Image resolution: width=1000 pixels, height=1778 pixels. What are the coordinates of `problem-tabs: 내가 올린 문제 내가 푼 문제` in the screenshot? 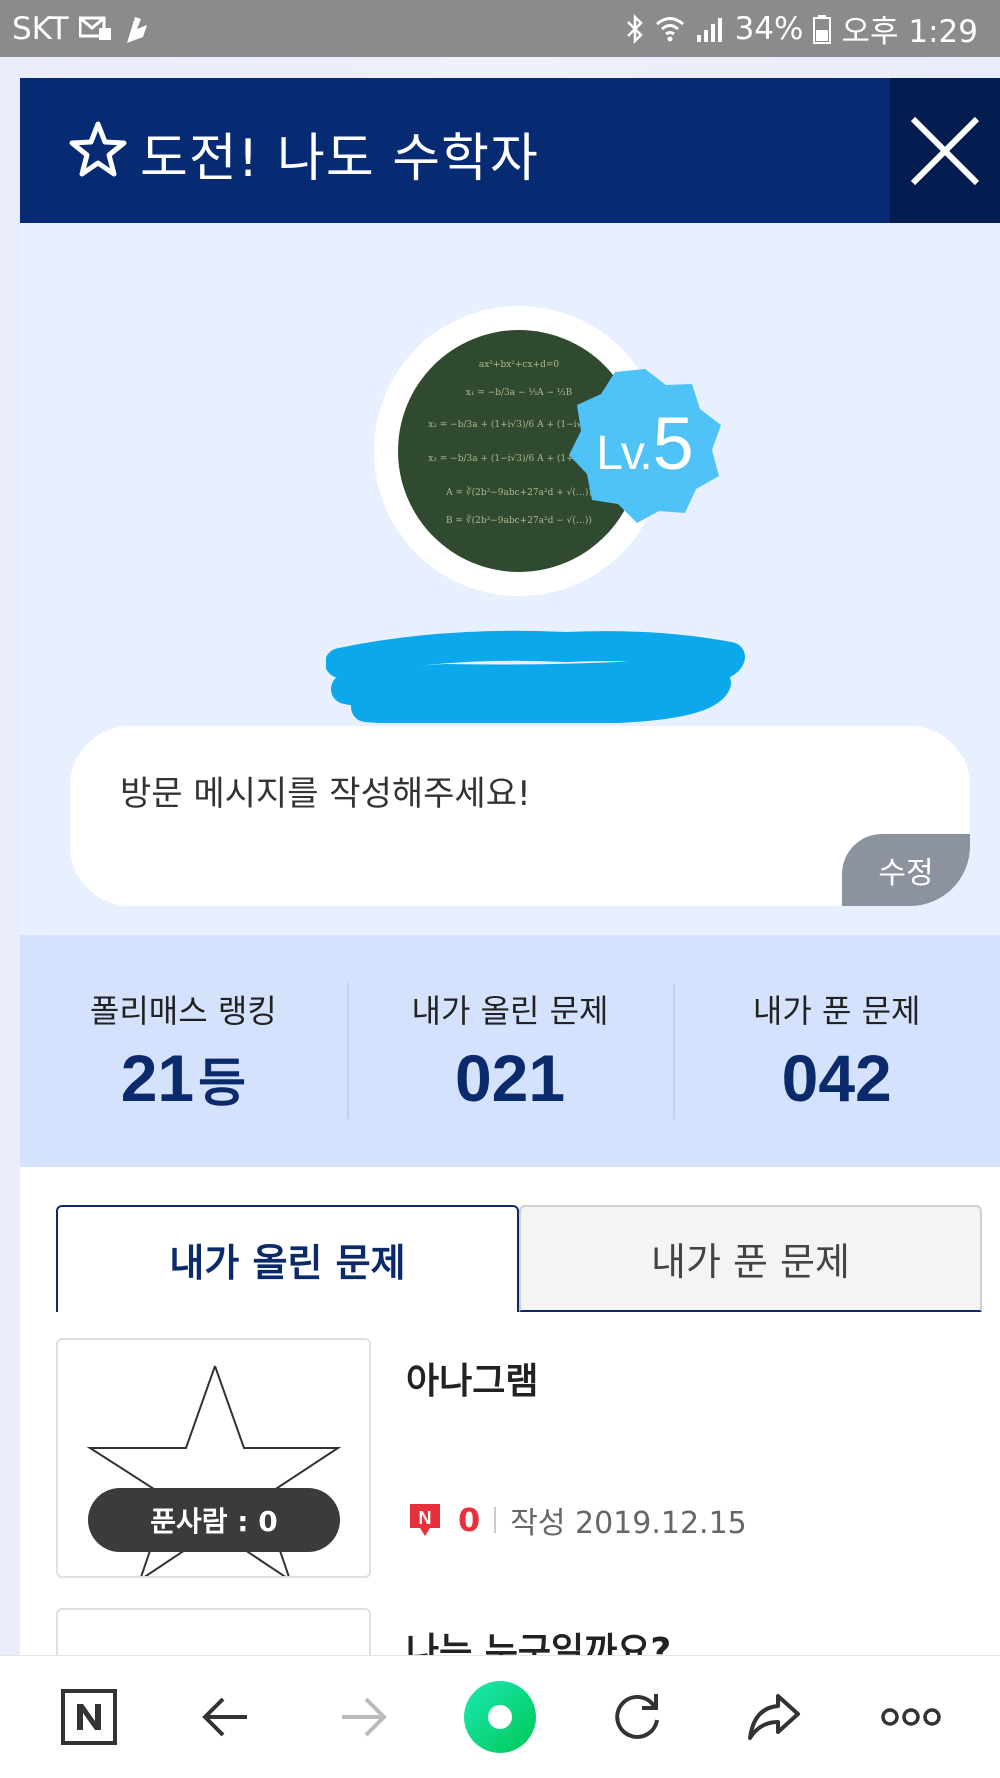 It's located at (521, 1258).